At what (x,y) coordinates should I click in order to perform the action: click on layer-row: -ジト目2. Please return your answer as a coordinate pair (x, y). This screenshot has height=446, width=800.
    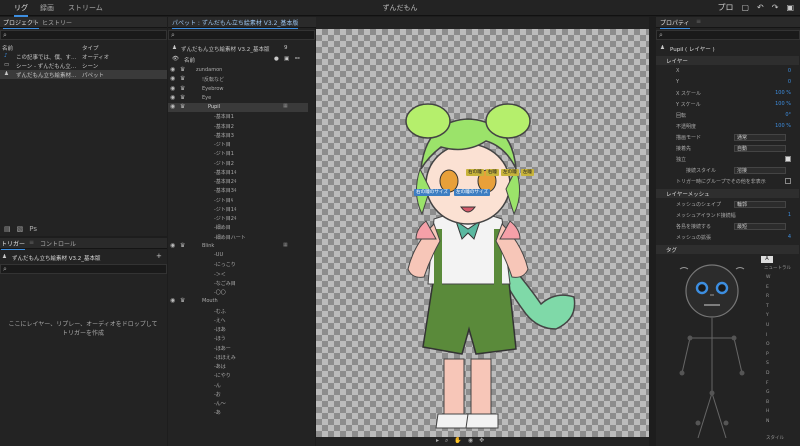
    Looking at the image, I should click on (238, 163).